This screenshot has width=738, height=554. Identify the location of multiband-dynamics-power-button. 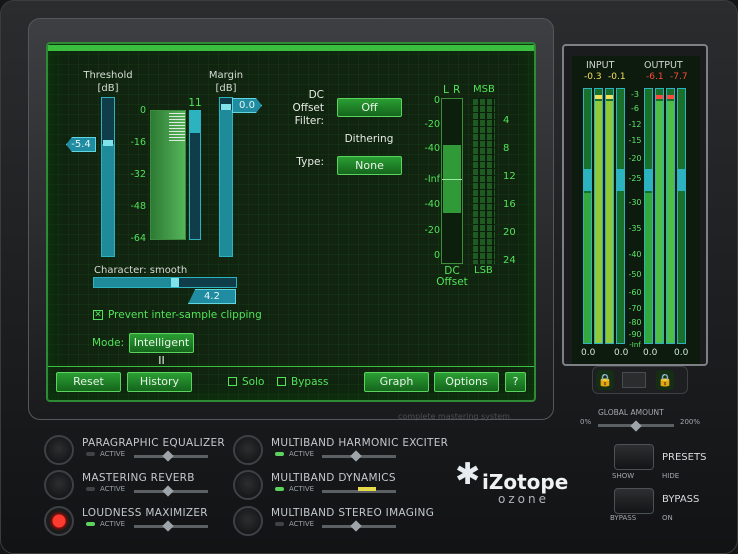
(248, 485).